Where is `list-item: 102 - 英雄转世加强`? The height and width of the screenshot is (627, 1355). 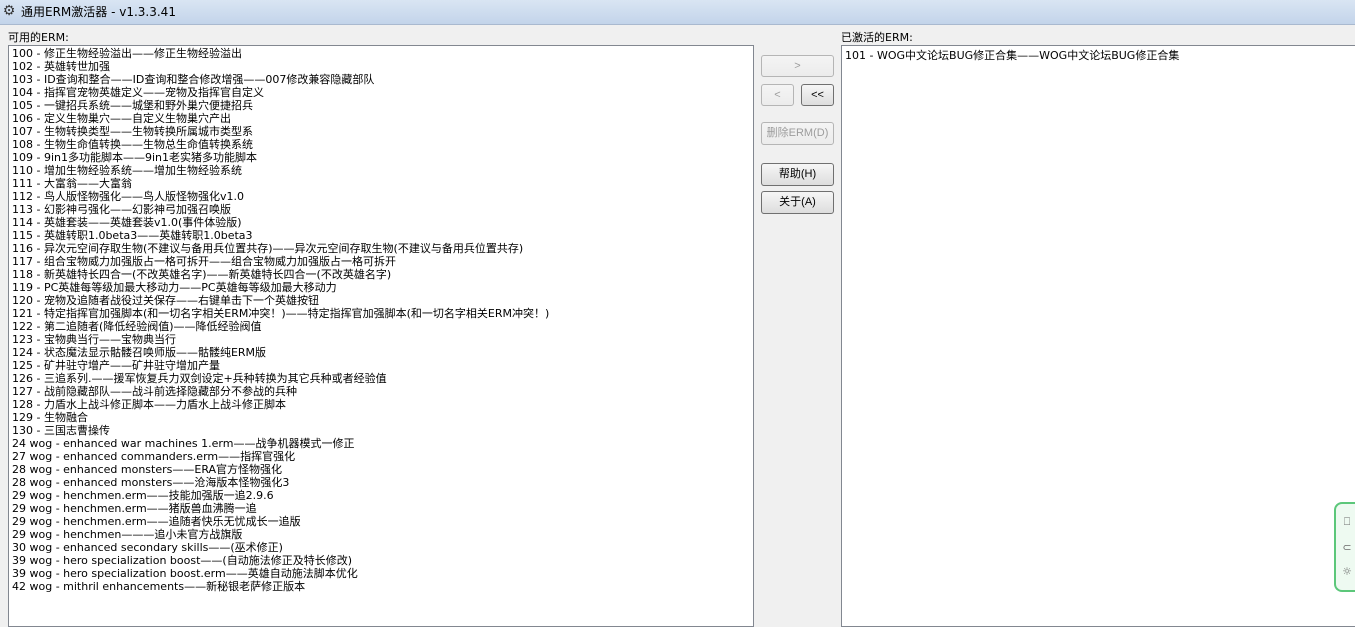 list-item: 102 - 英雄转世加强 is located at coordinates (280, 66).